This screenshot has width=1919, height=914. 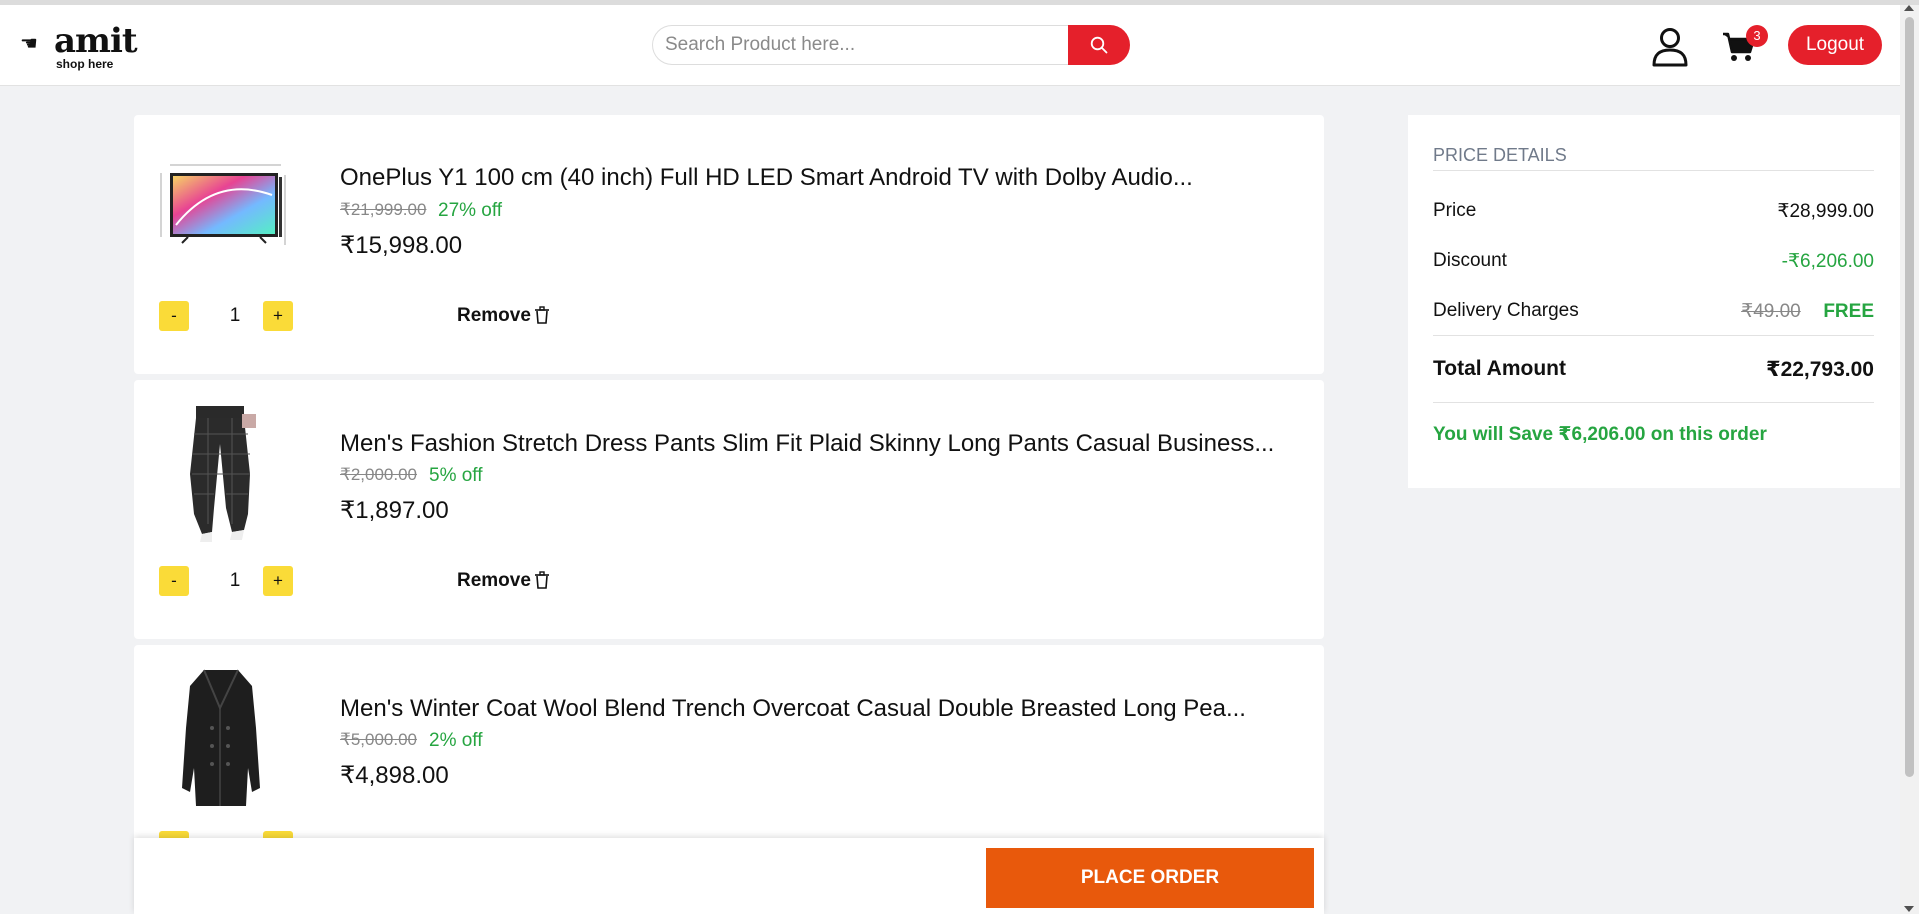 I want to click on delivery-free-badge: FREE, so click(x=1848, y=311).